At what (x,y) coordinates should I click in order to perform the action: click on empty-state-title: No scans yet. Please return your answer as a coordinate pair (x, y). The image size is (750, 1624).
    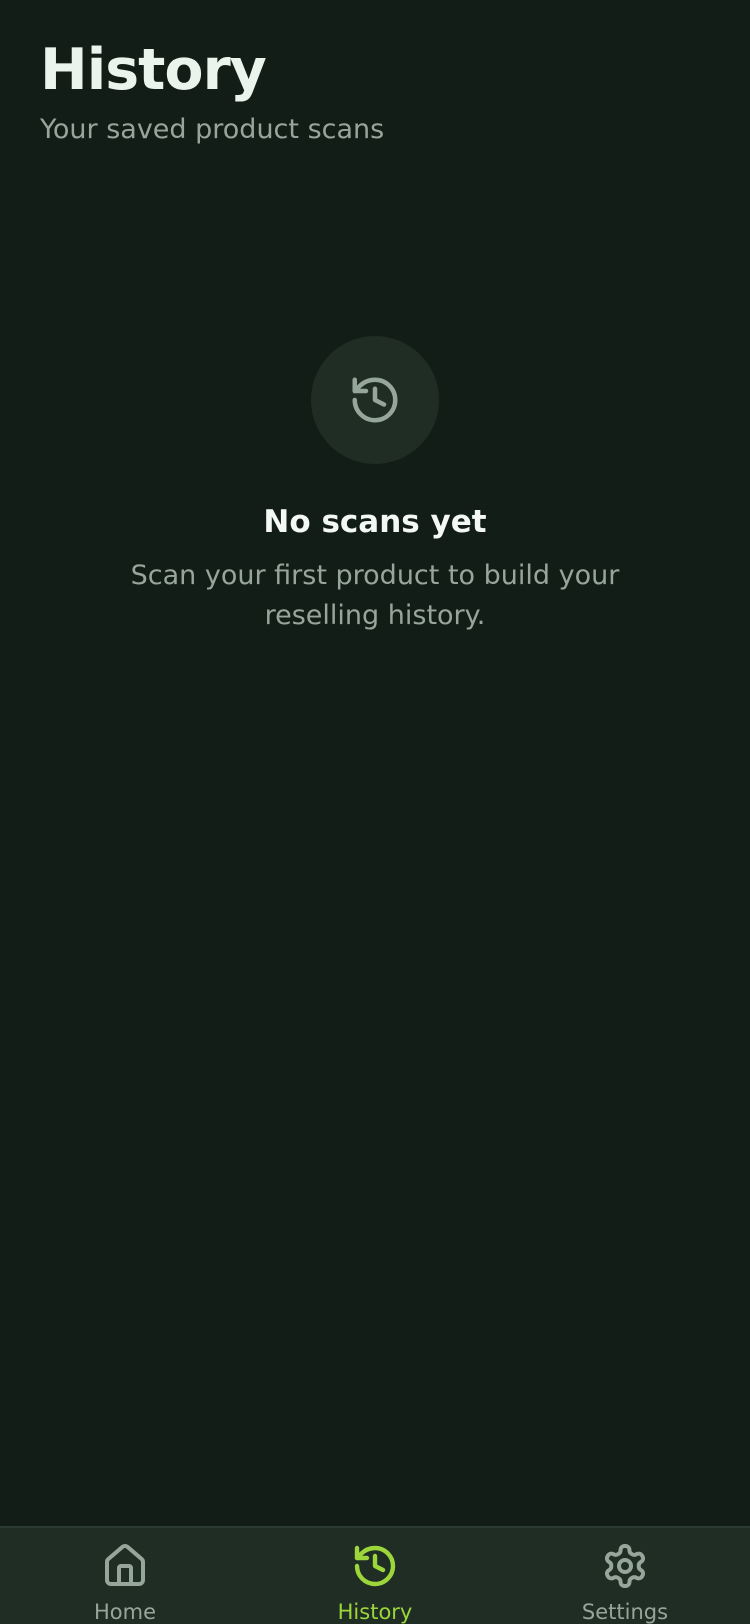
    Looking at the image, I should click on (375, 522).